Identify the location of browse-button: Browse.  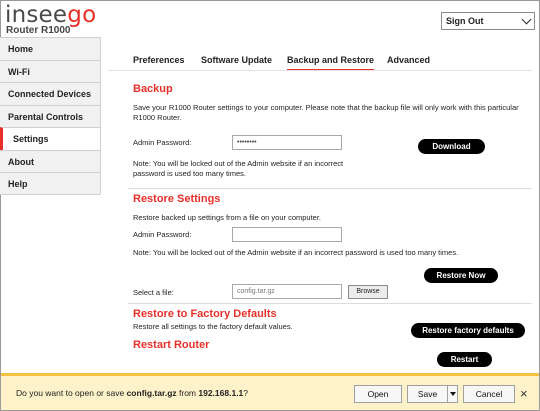
(368, 292).